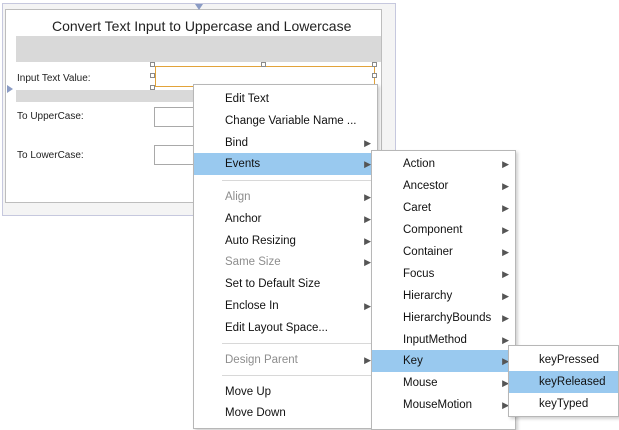 Image resolution: width=619 pixels, height=430 pixels. I want to click on menu-item-enclose-in: Enclose In ▶, so click(285, 306).